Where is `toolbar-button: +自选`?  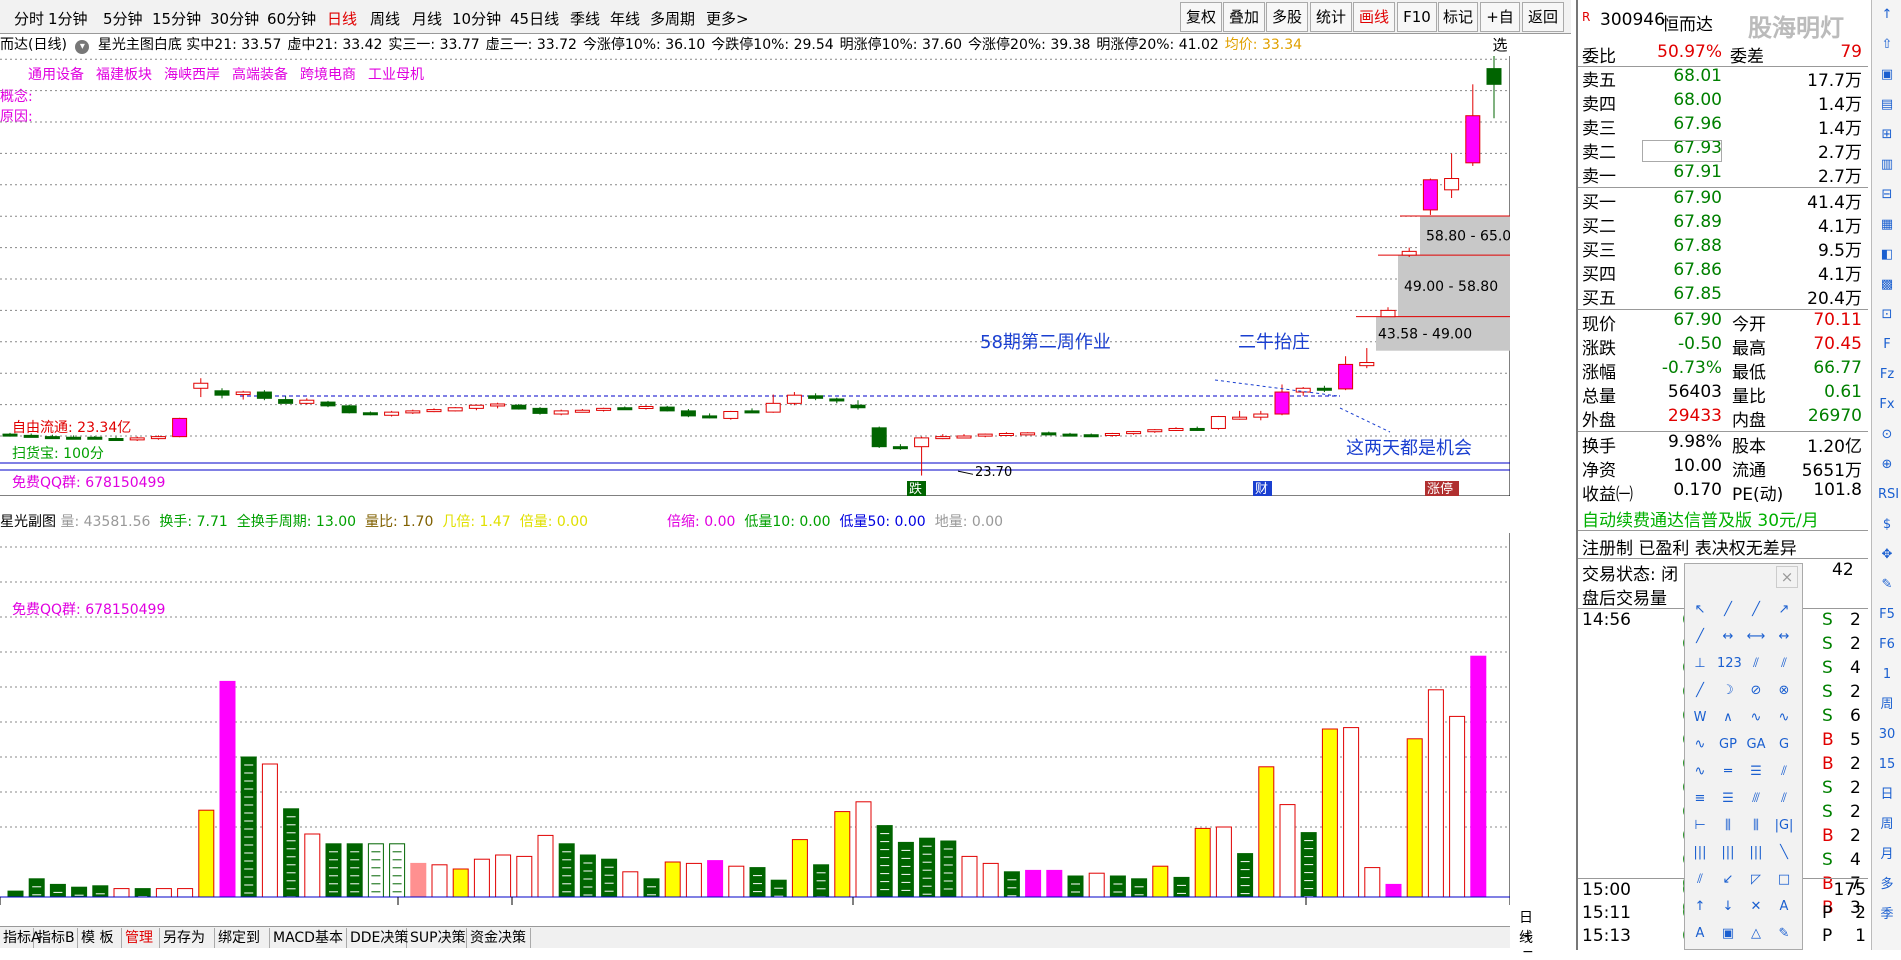
toolbar-button: +自选 is located at coordinates (1500, 28).